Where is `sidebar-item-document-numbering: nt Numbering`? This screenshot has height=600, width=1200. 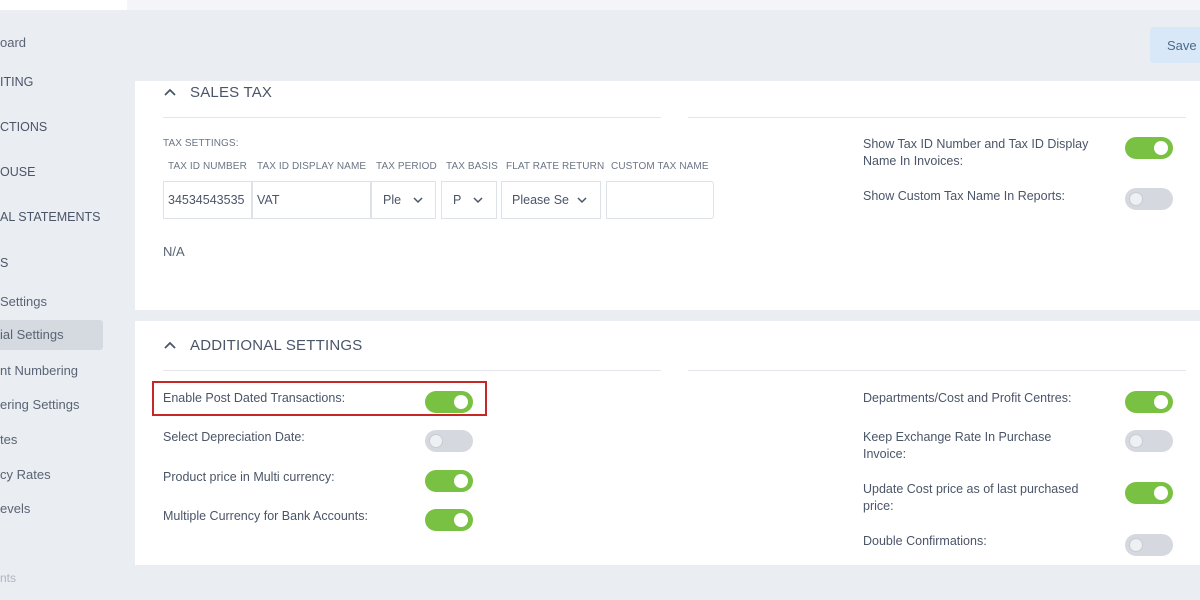
sidebar-item-document-numbering: nt Numbering is located at coordinates (39, 370).